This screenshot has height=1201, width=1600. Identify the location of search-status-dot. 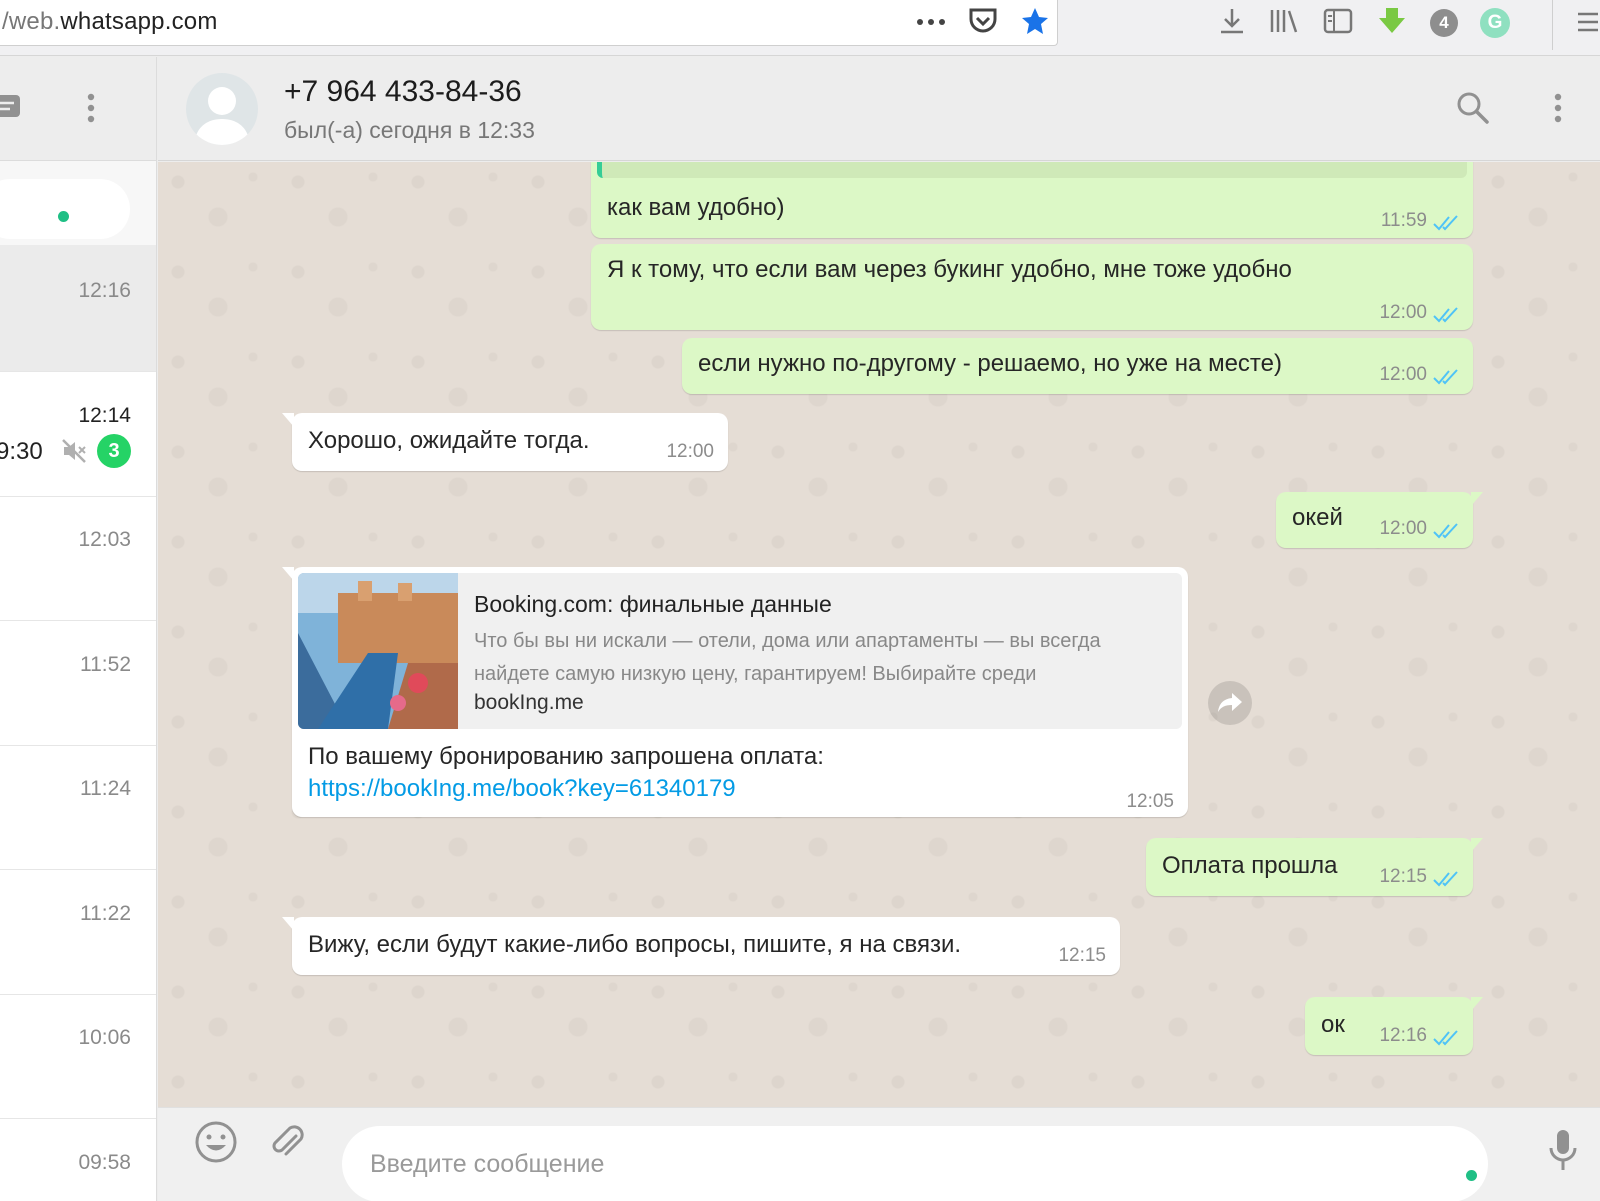
(63, 216).